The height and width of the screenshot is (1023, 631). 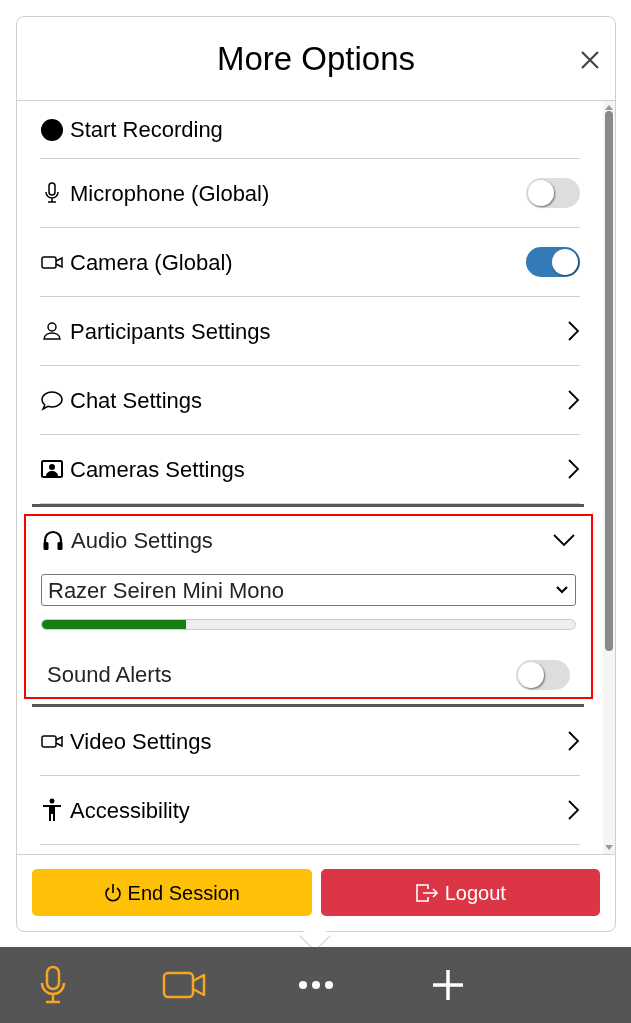 What do you see at coordinates (172, 892) in the screenshot?
I see `end-session-button: End Session` at bounding box center [172, 892].